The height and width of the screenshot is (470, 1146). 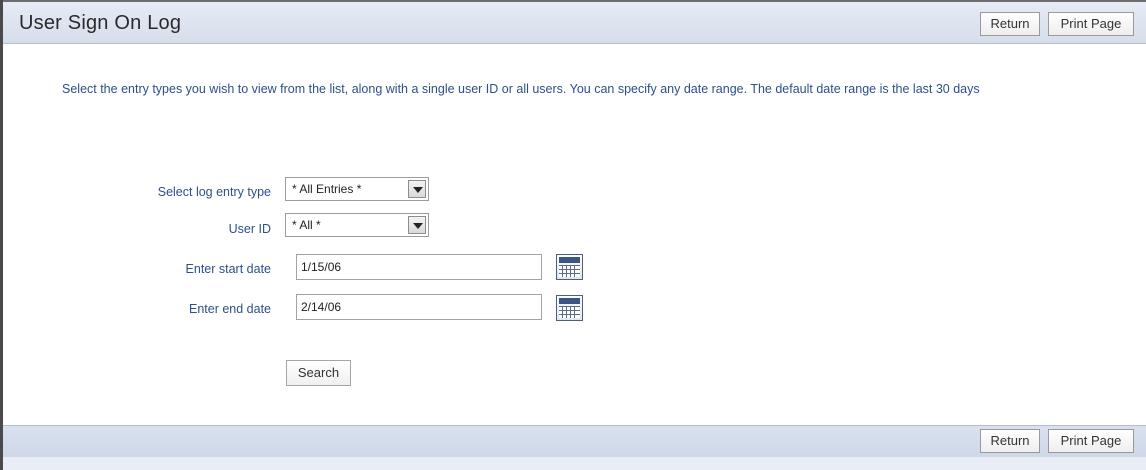 I want to click on header-bar: User Sign On Log, so click(x=574, y=23).